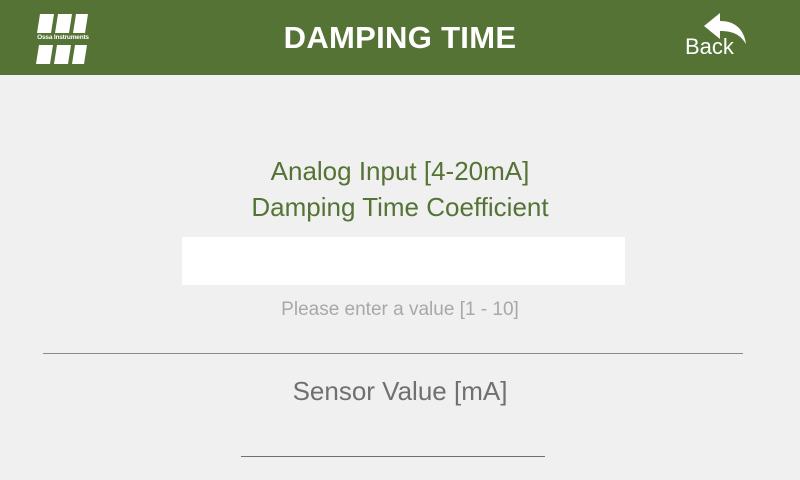 This screenshot has width=800, height=480. Describe the element at coordinates (403, 261) in the screenshot. I see `damping-value-input` at that location.